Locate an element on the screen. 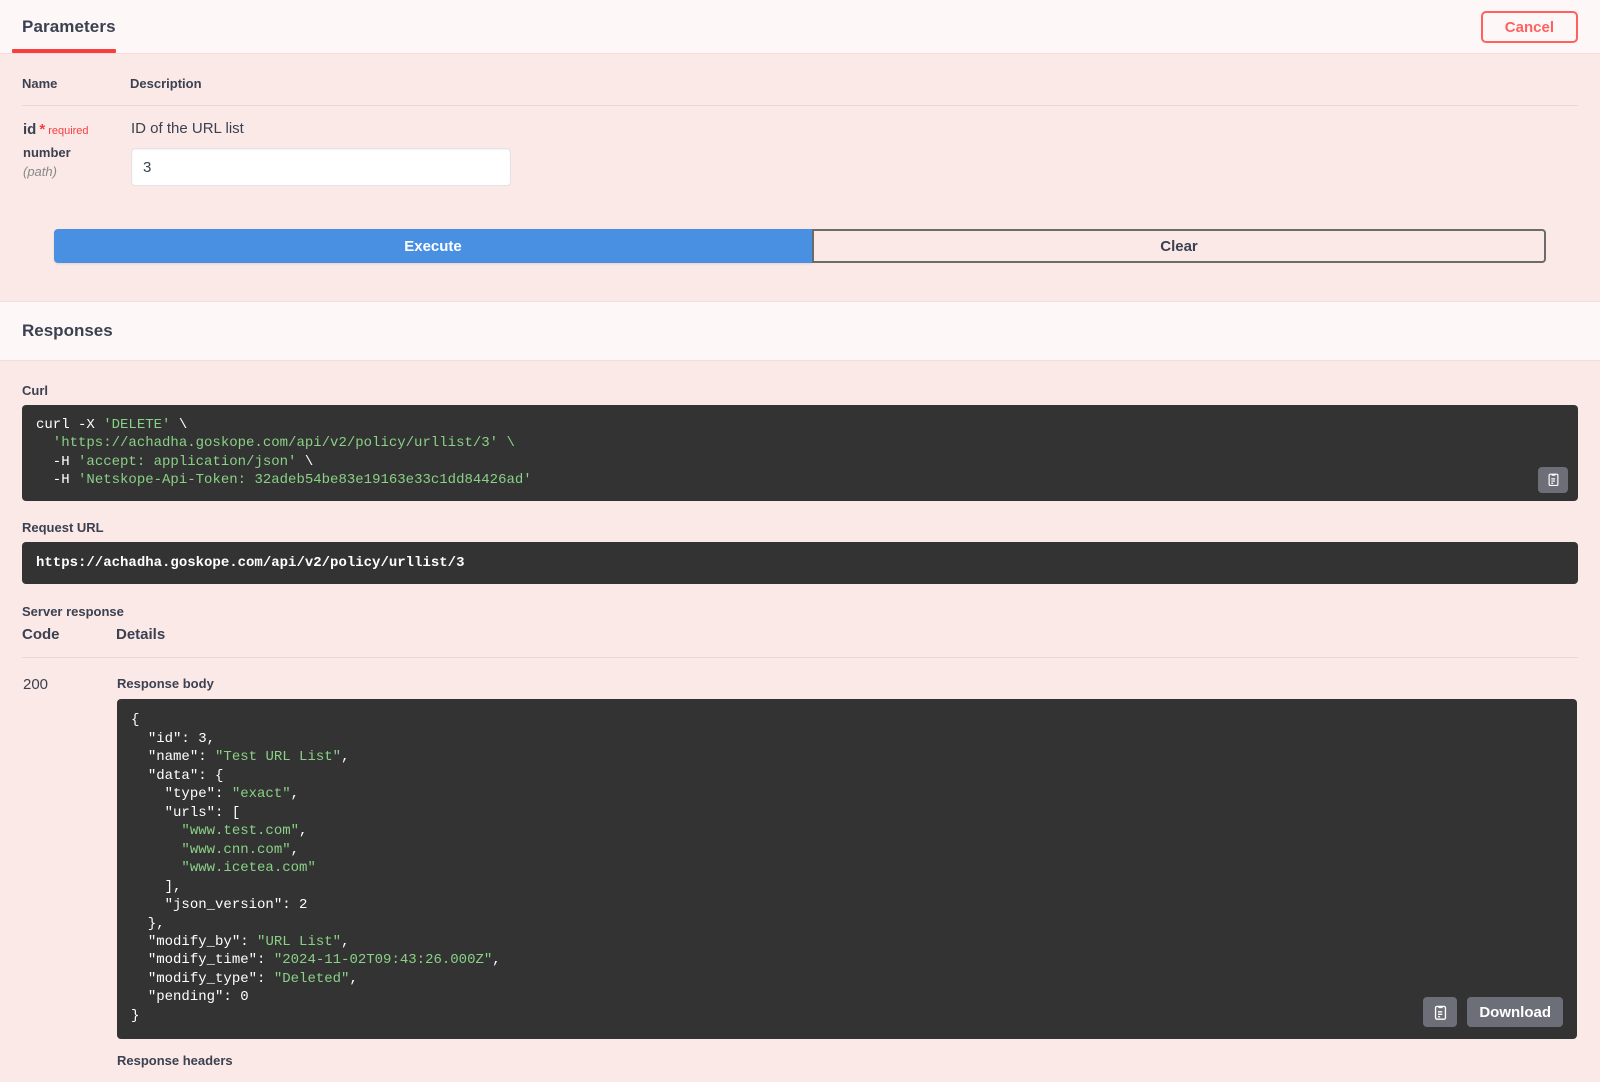  response-actions: Download is located at coordinates (1493, 1012).